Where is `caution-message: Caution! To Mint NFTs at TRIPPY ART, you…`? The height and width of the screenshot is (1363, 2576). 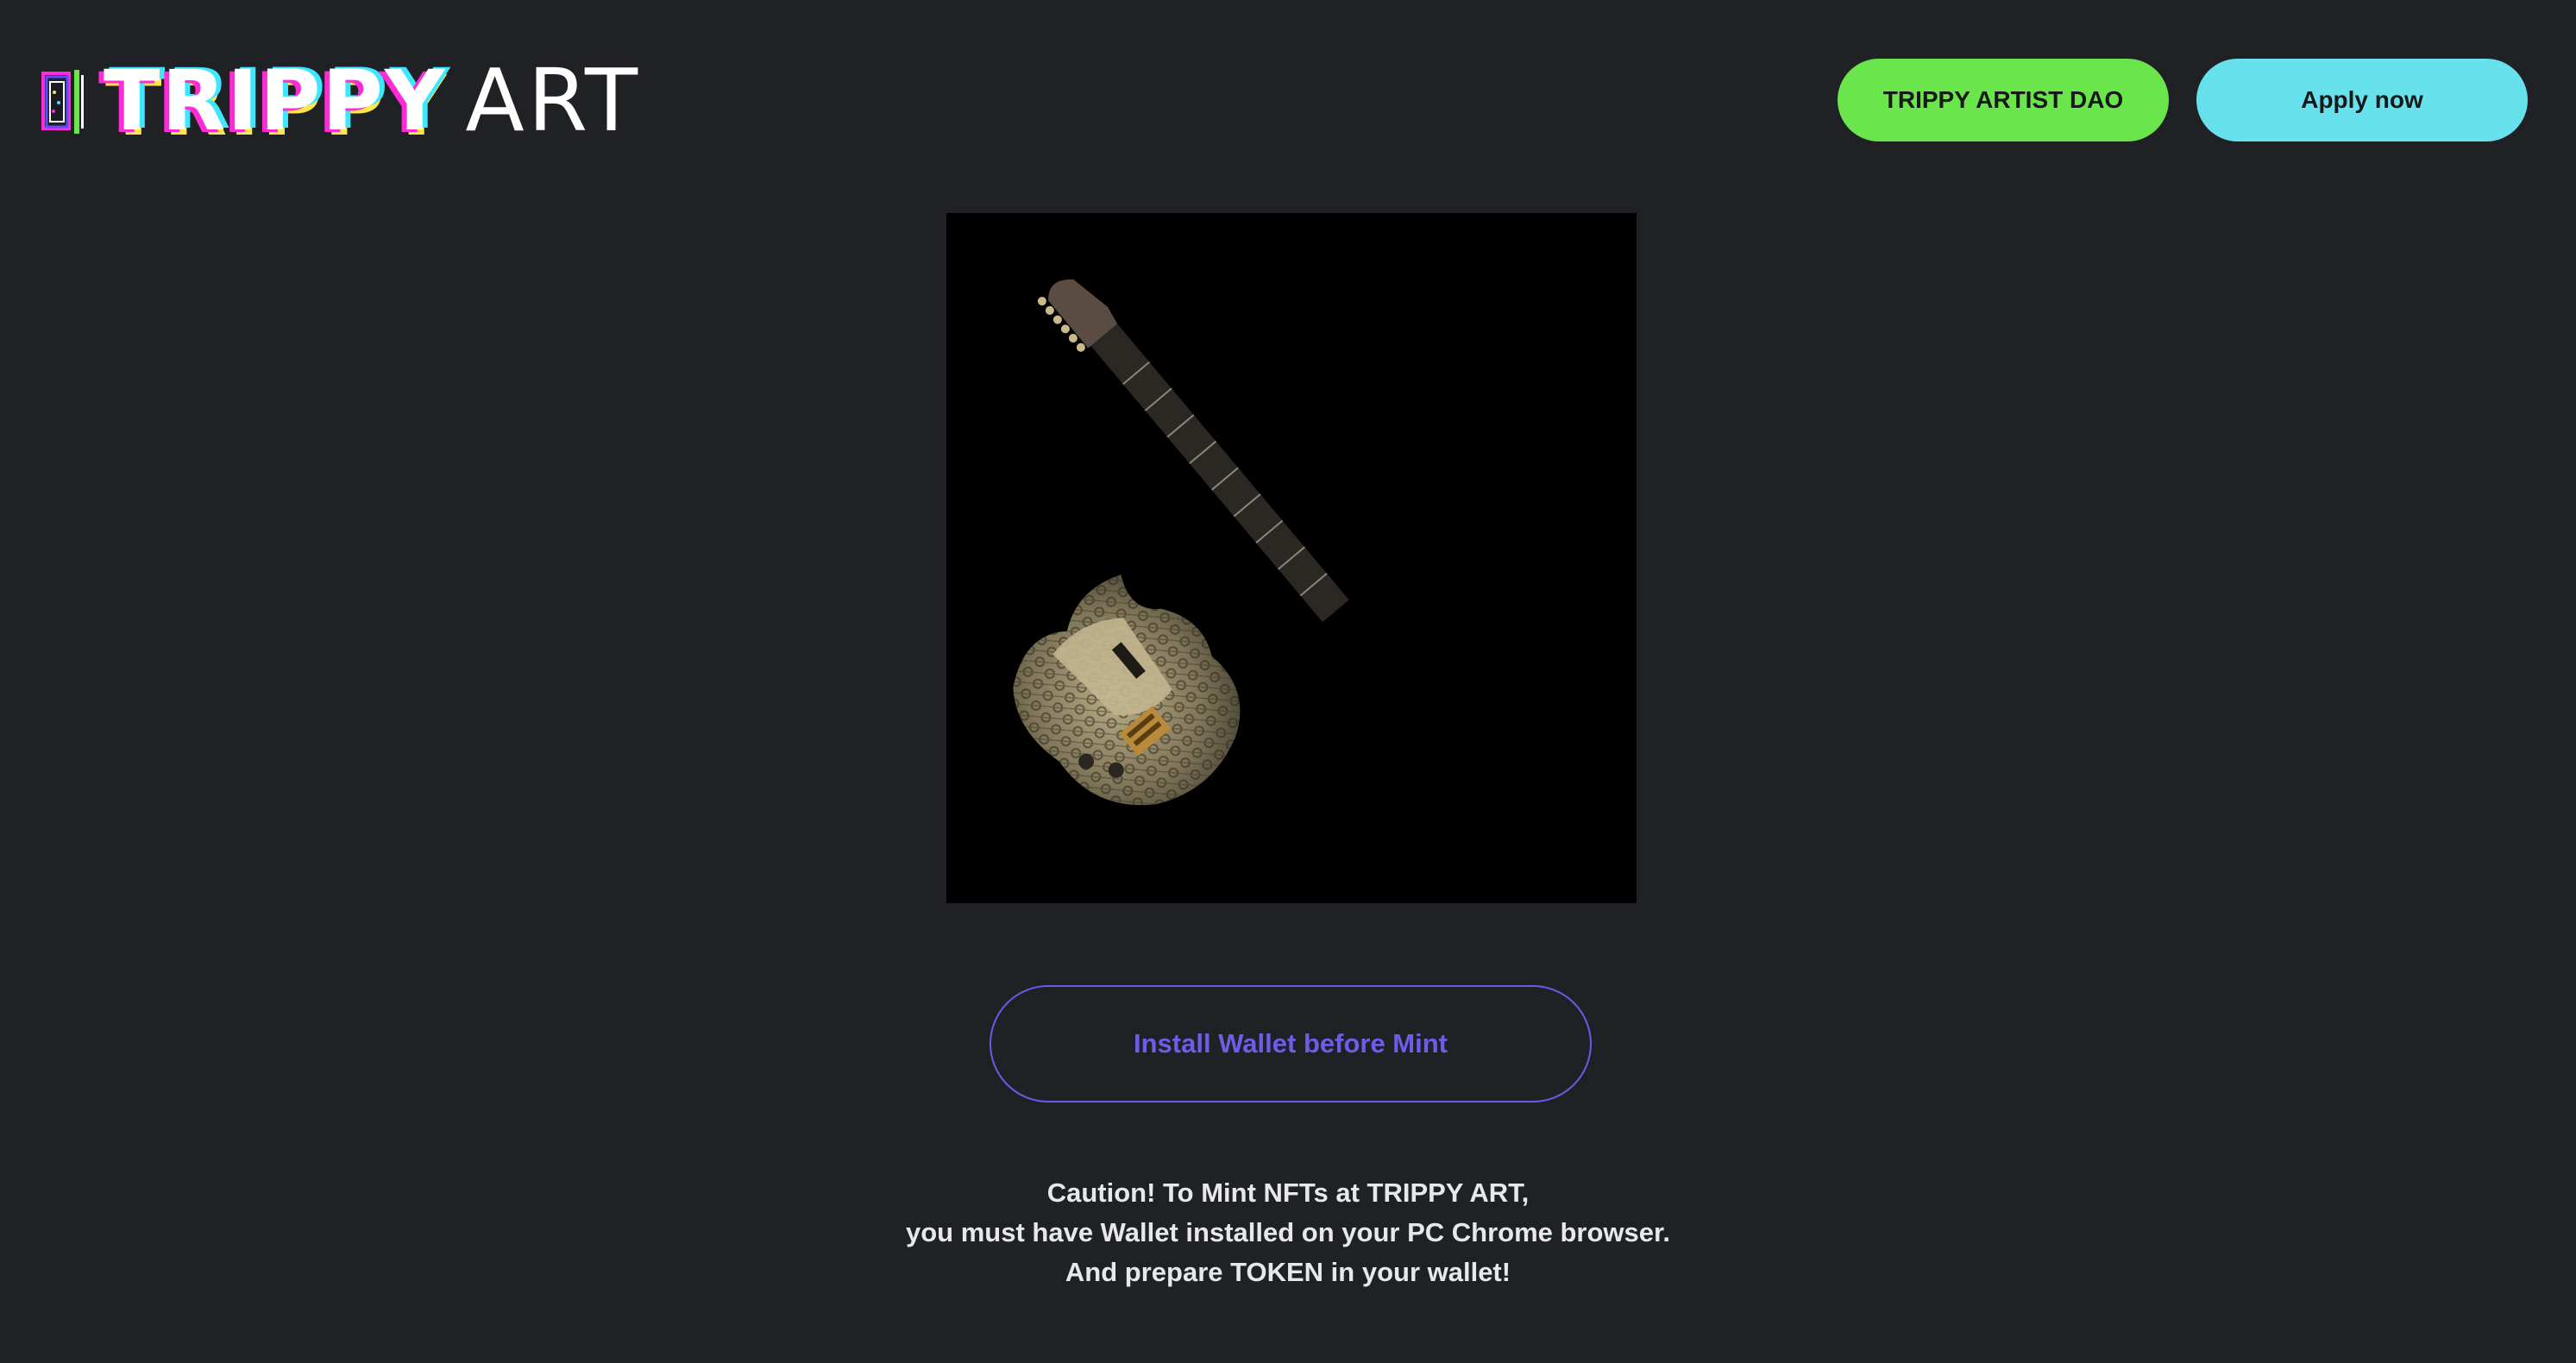
caution-message: Caution! To Mint NFTs at TRIPPY ART, you… is located at coordinates (1288, 1232).